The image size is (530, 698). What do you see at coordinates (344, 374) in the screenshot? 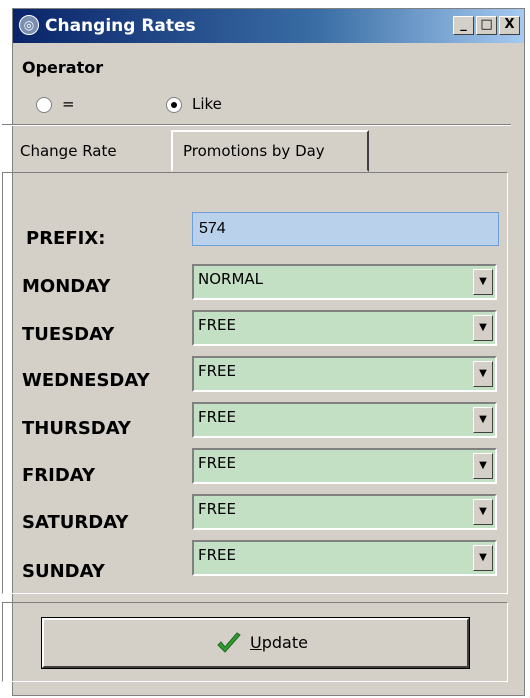
I see `wednesday-select: FREE ▼` at bounding box center [344, 374].